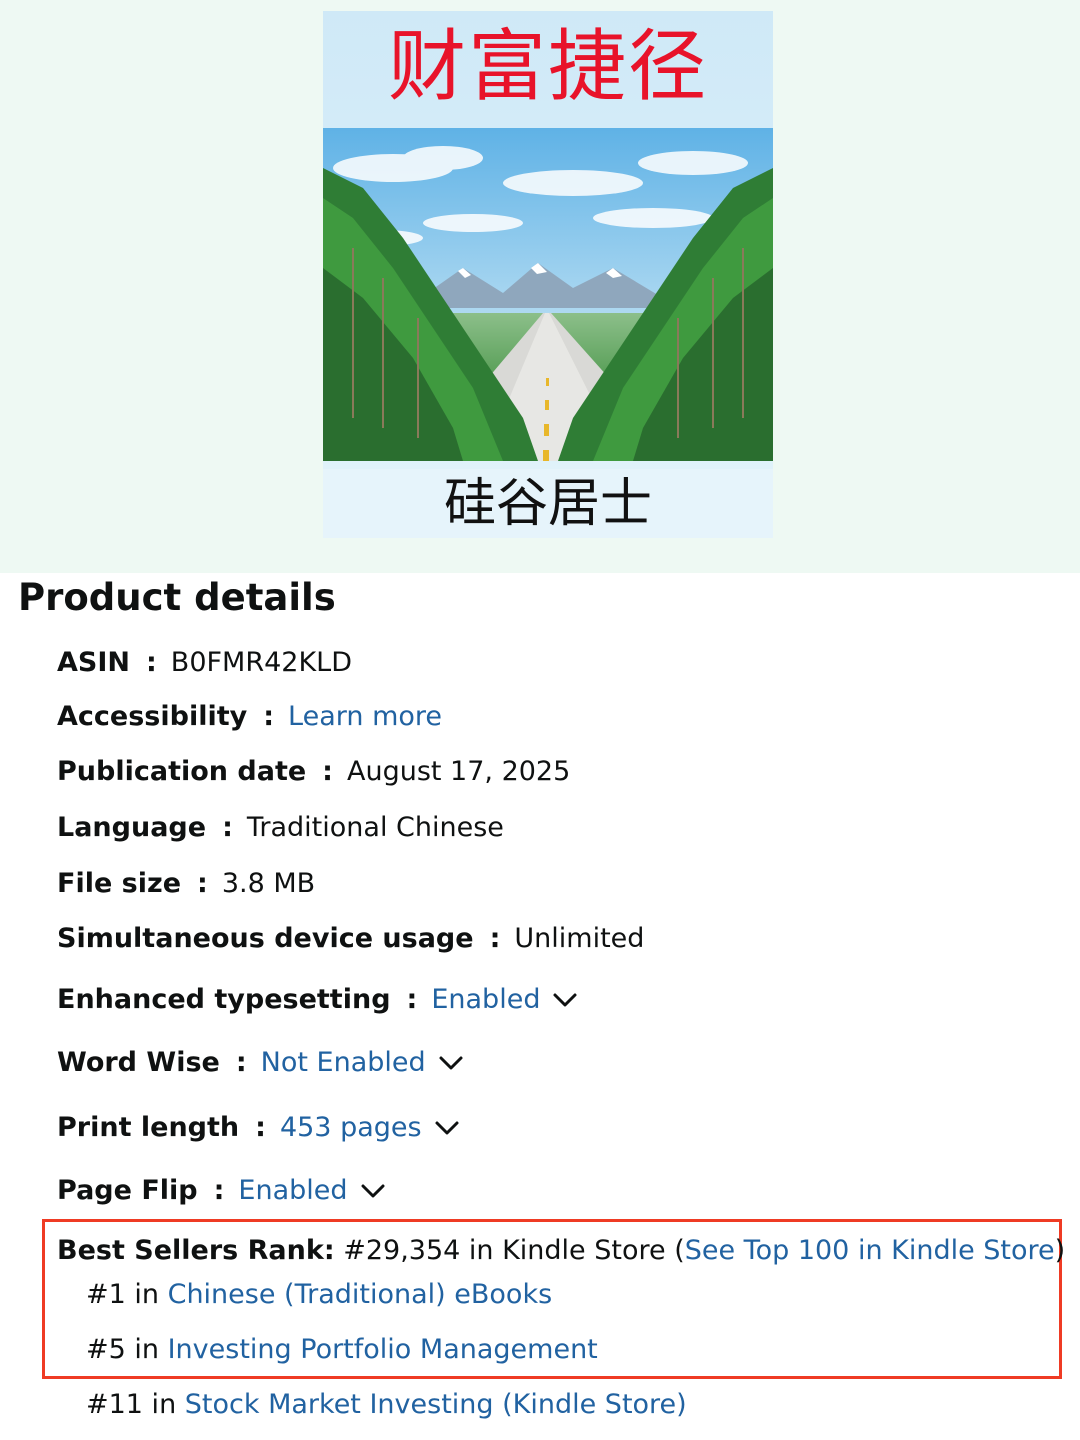  Describe the element at coordinates (313, 772) in the screenshot. I see `detail-row-publication-date: Publication date : August 17, 2025` at that location.